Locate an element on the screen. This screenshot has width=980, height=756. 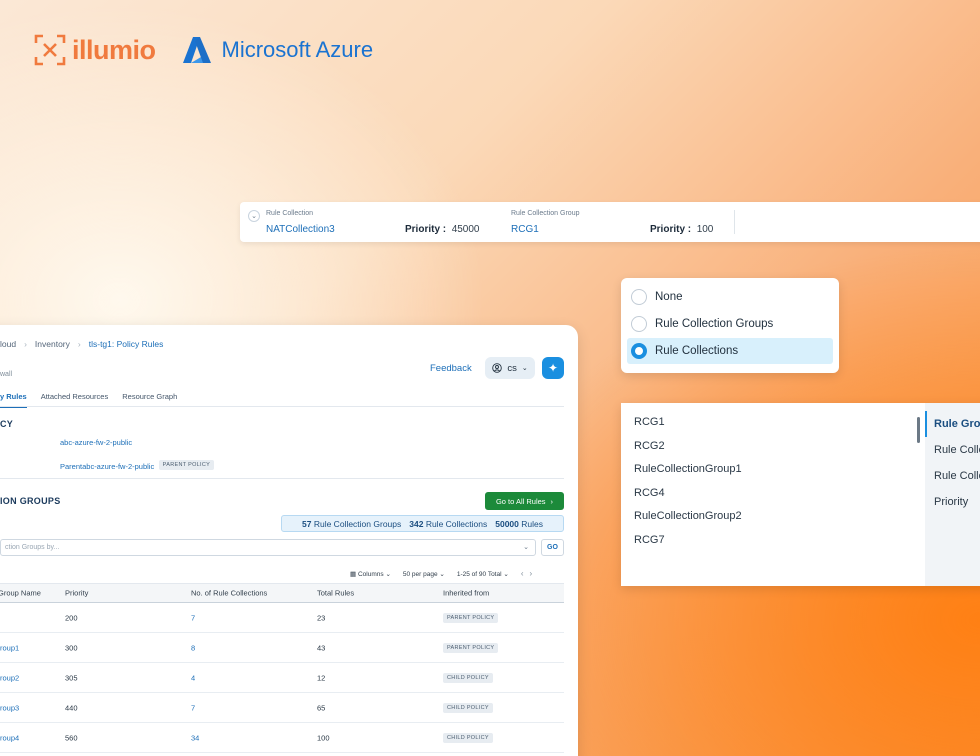
go-to-all-rules-button: Go to All Rules › is located at coordinates (524, 501).